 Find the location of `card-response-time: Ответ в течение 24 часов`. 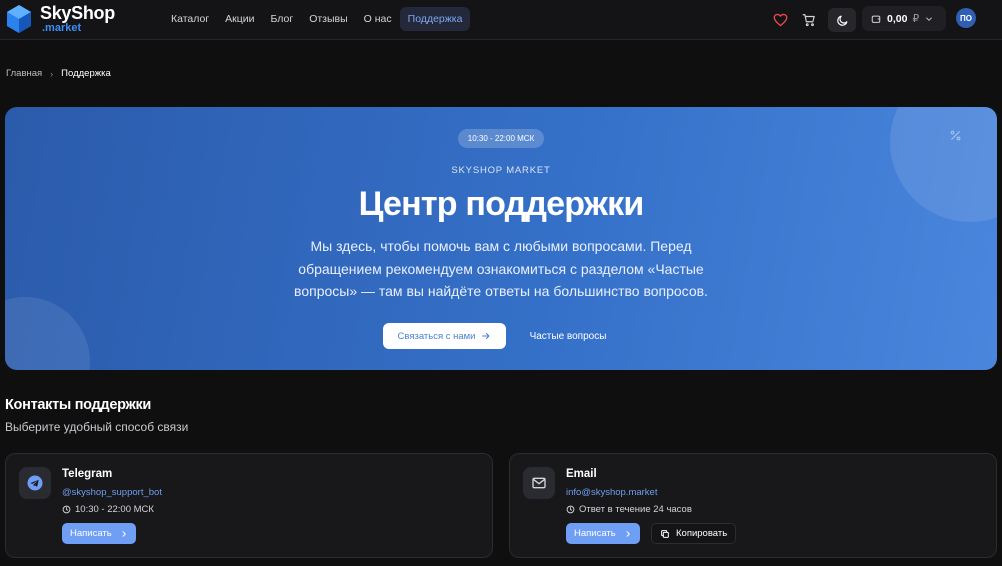

card-response-time: Ответ в течение 24 часов is located at coordinates (629, 509).